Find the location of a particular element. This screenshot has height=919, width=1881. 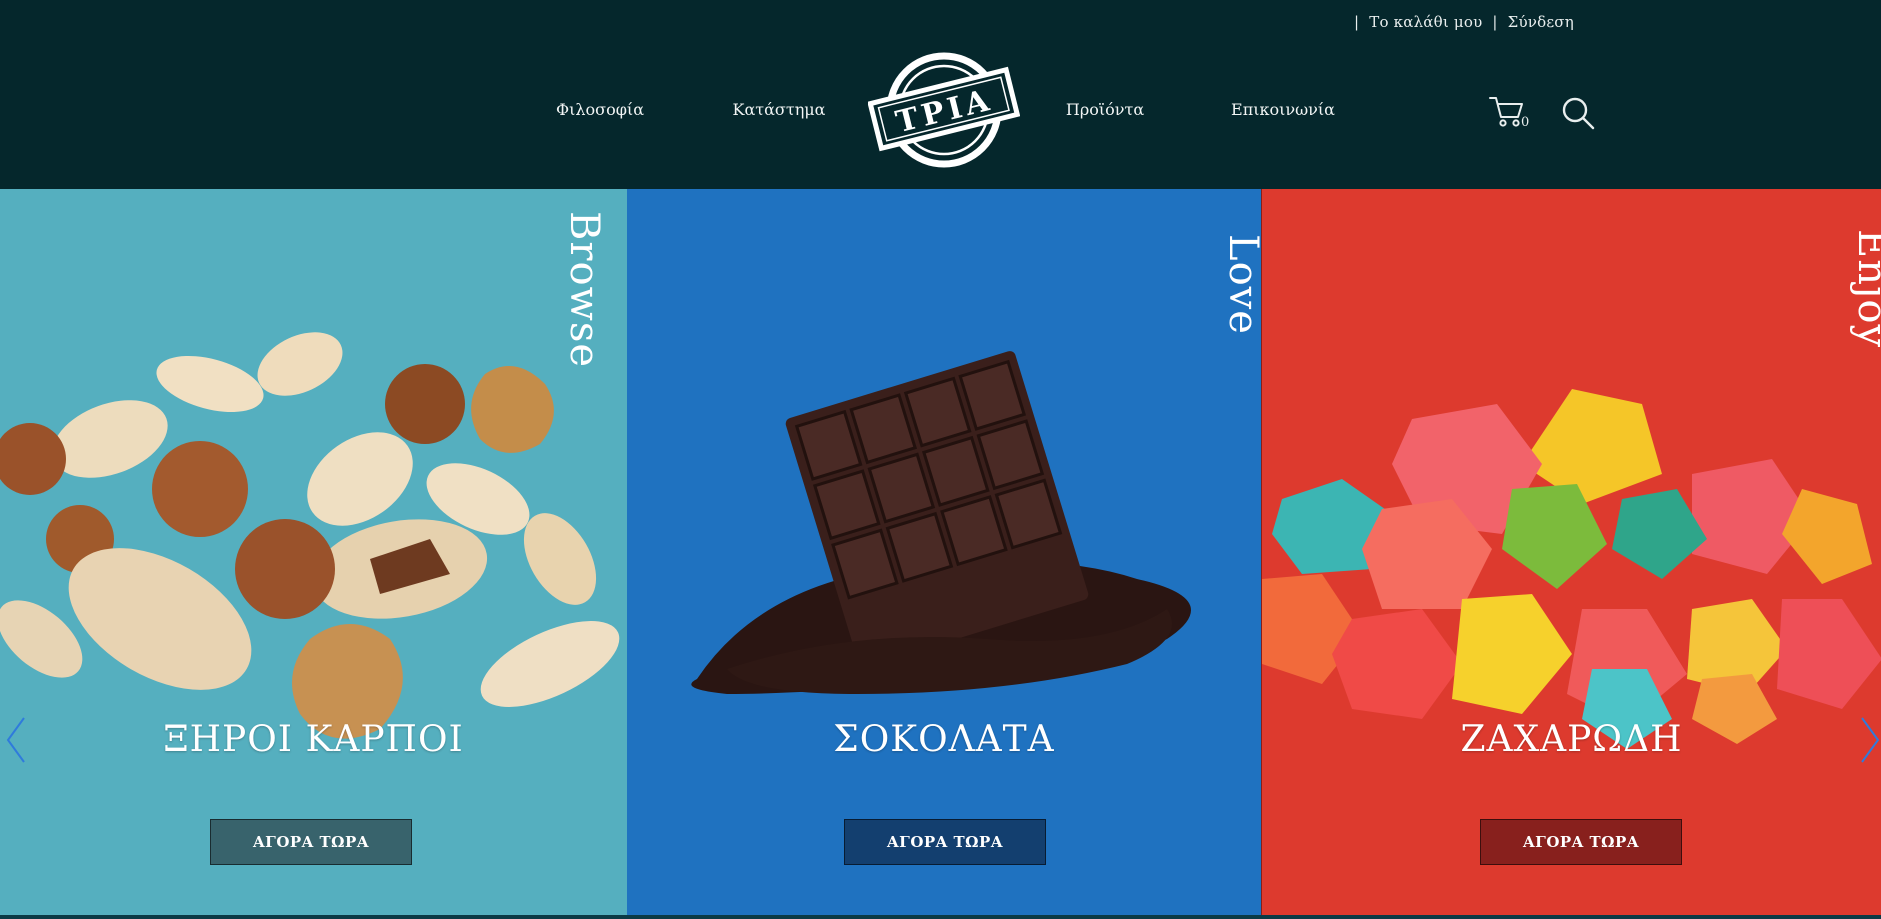

nav-contact: Επικοινωνία is located at coordinates (1283, 109).